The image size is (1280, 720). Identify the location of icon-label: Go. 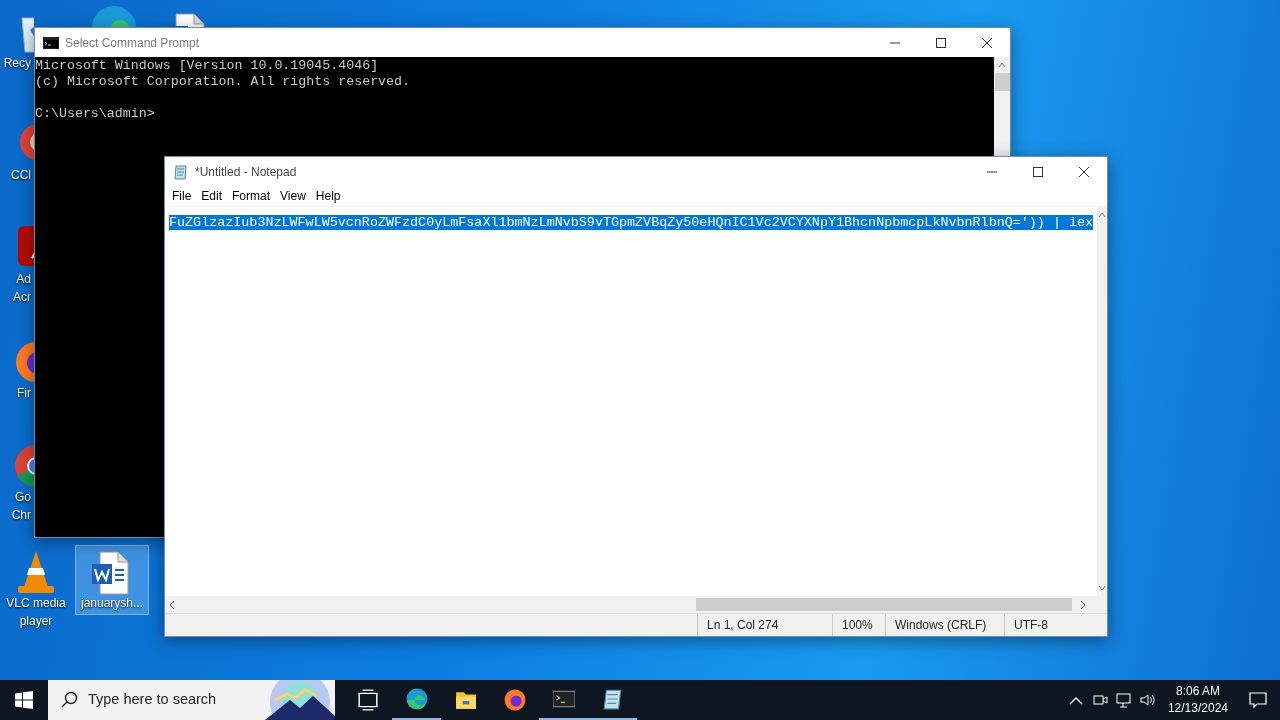
(23, 498).